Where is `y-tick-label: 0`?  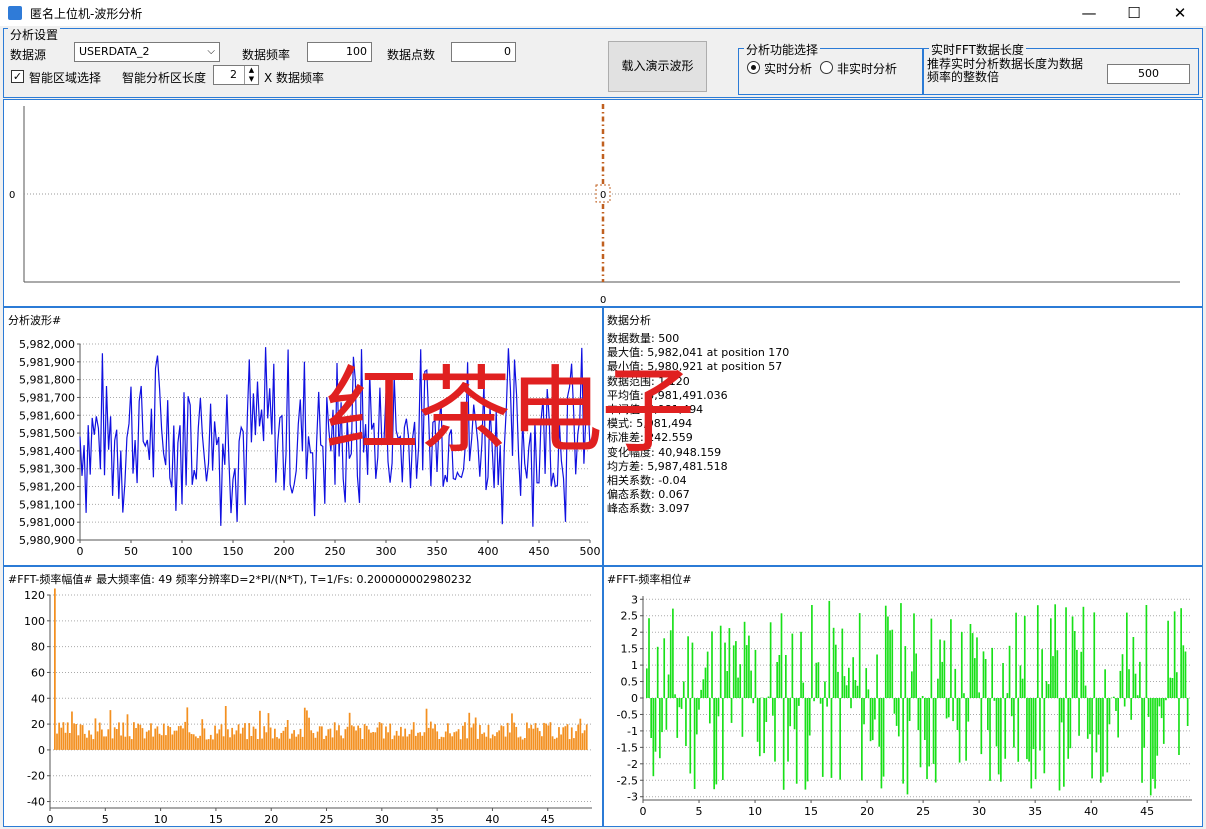
y-tick-label: 0 is located at coordinates (12, 195).